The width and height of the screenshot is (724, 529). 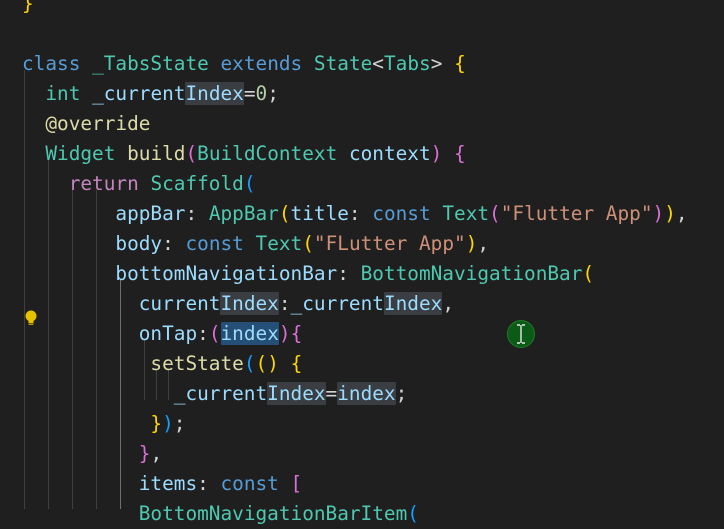 I want to click on code-token: Text, so click(x=279, y=243).